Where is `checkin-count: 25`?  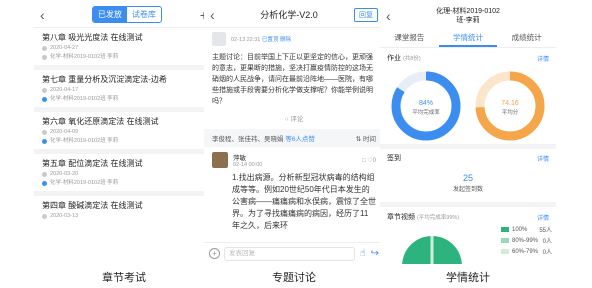
checkin-count: 25 is located at coordinates (467, 178).